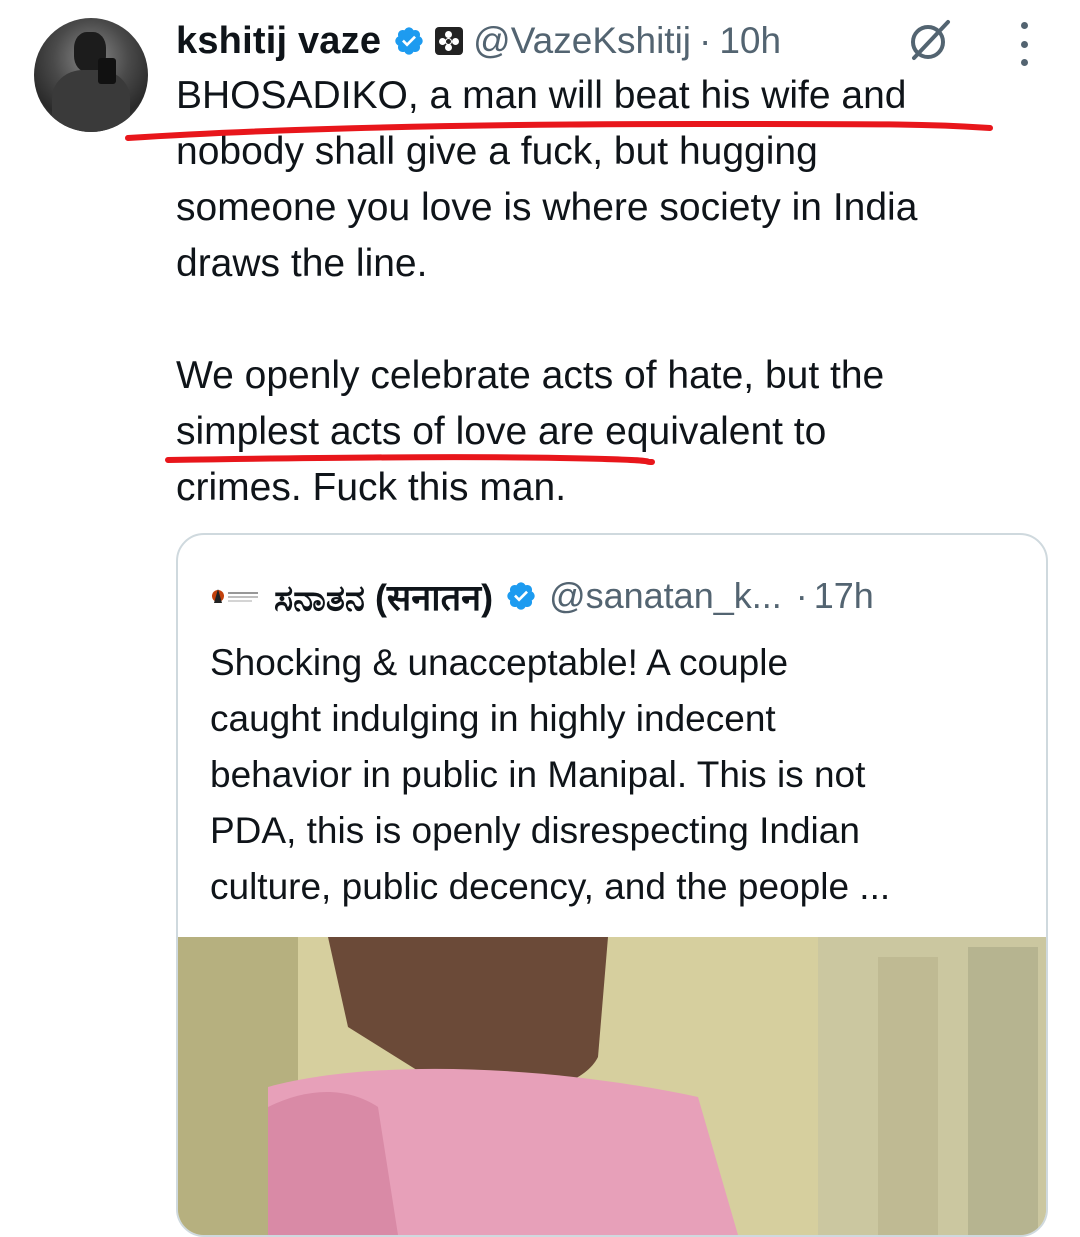  What do you see at coordinates (449, 41) in the screenshot?
I see `affiliate-badge-icon` at bounding box center [449, 41].